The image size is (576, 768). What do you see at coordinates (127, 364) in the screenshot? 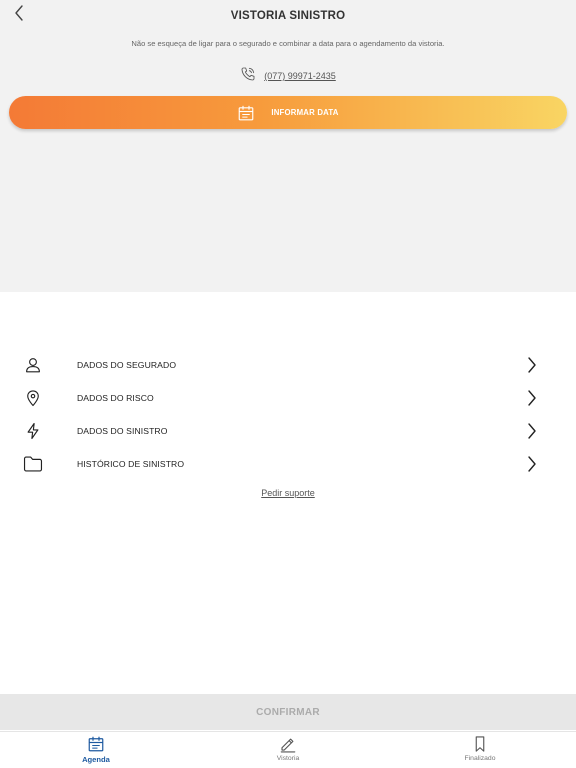
I see `menu-item-label: DADOS DO SEGURADO` at bounding box center [127, 364].